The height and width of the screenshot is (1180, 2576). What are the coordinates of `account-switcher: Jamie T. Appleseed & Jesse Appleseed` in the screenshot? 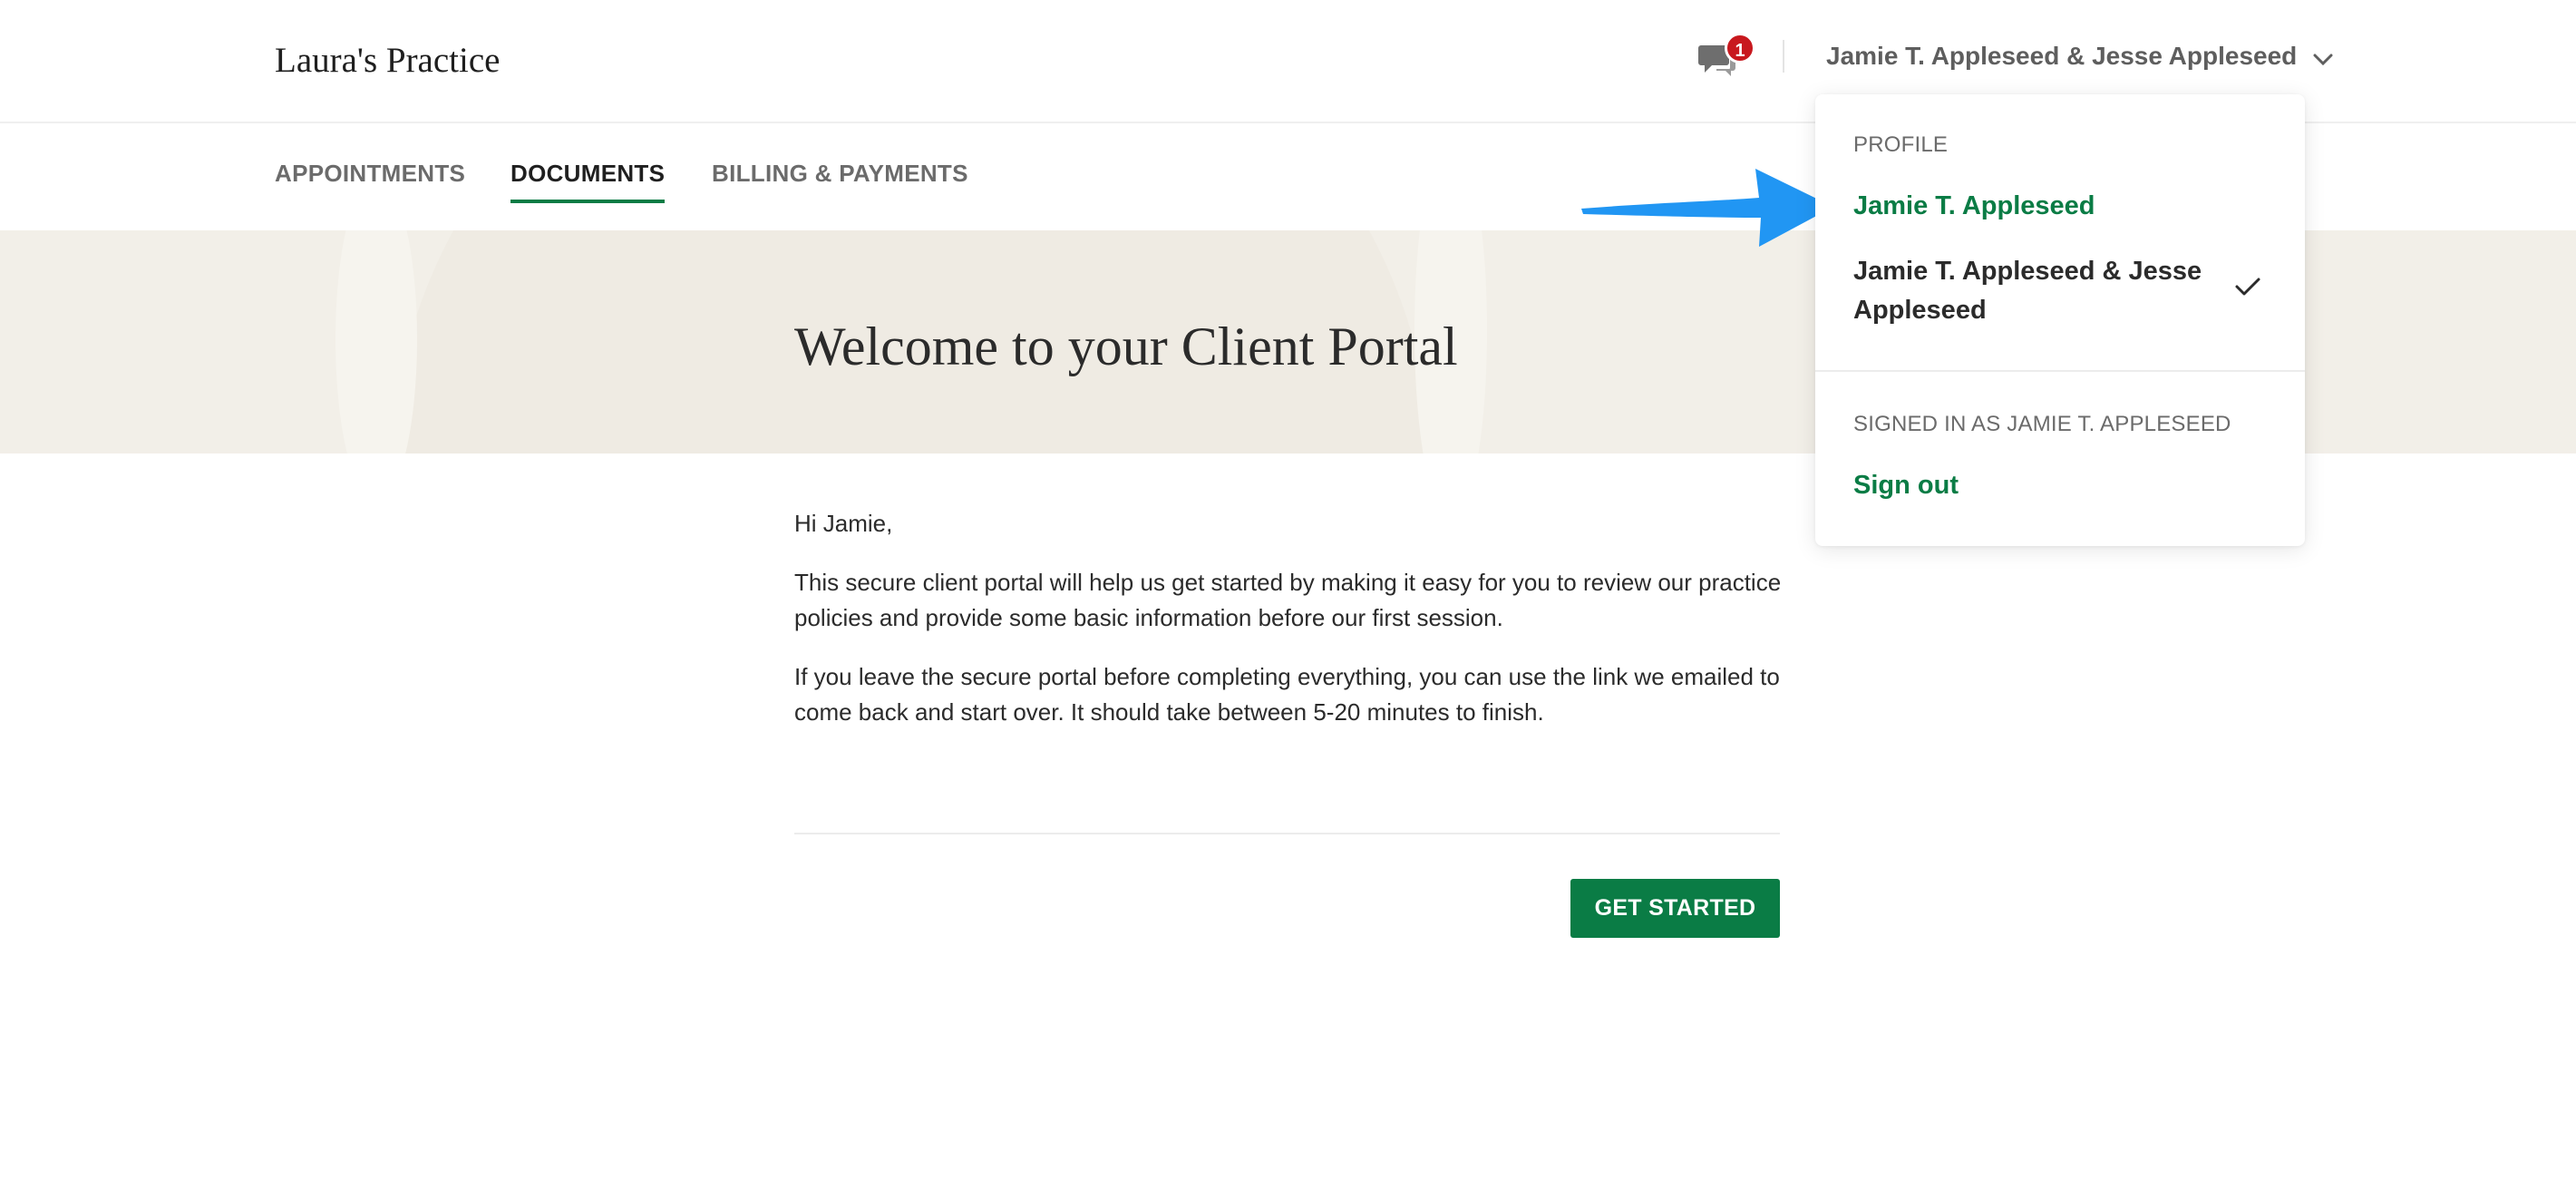 It's located at (2079, 57).